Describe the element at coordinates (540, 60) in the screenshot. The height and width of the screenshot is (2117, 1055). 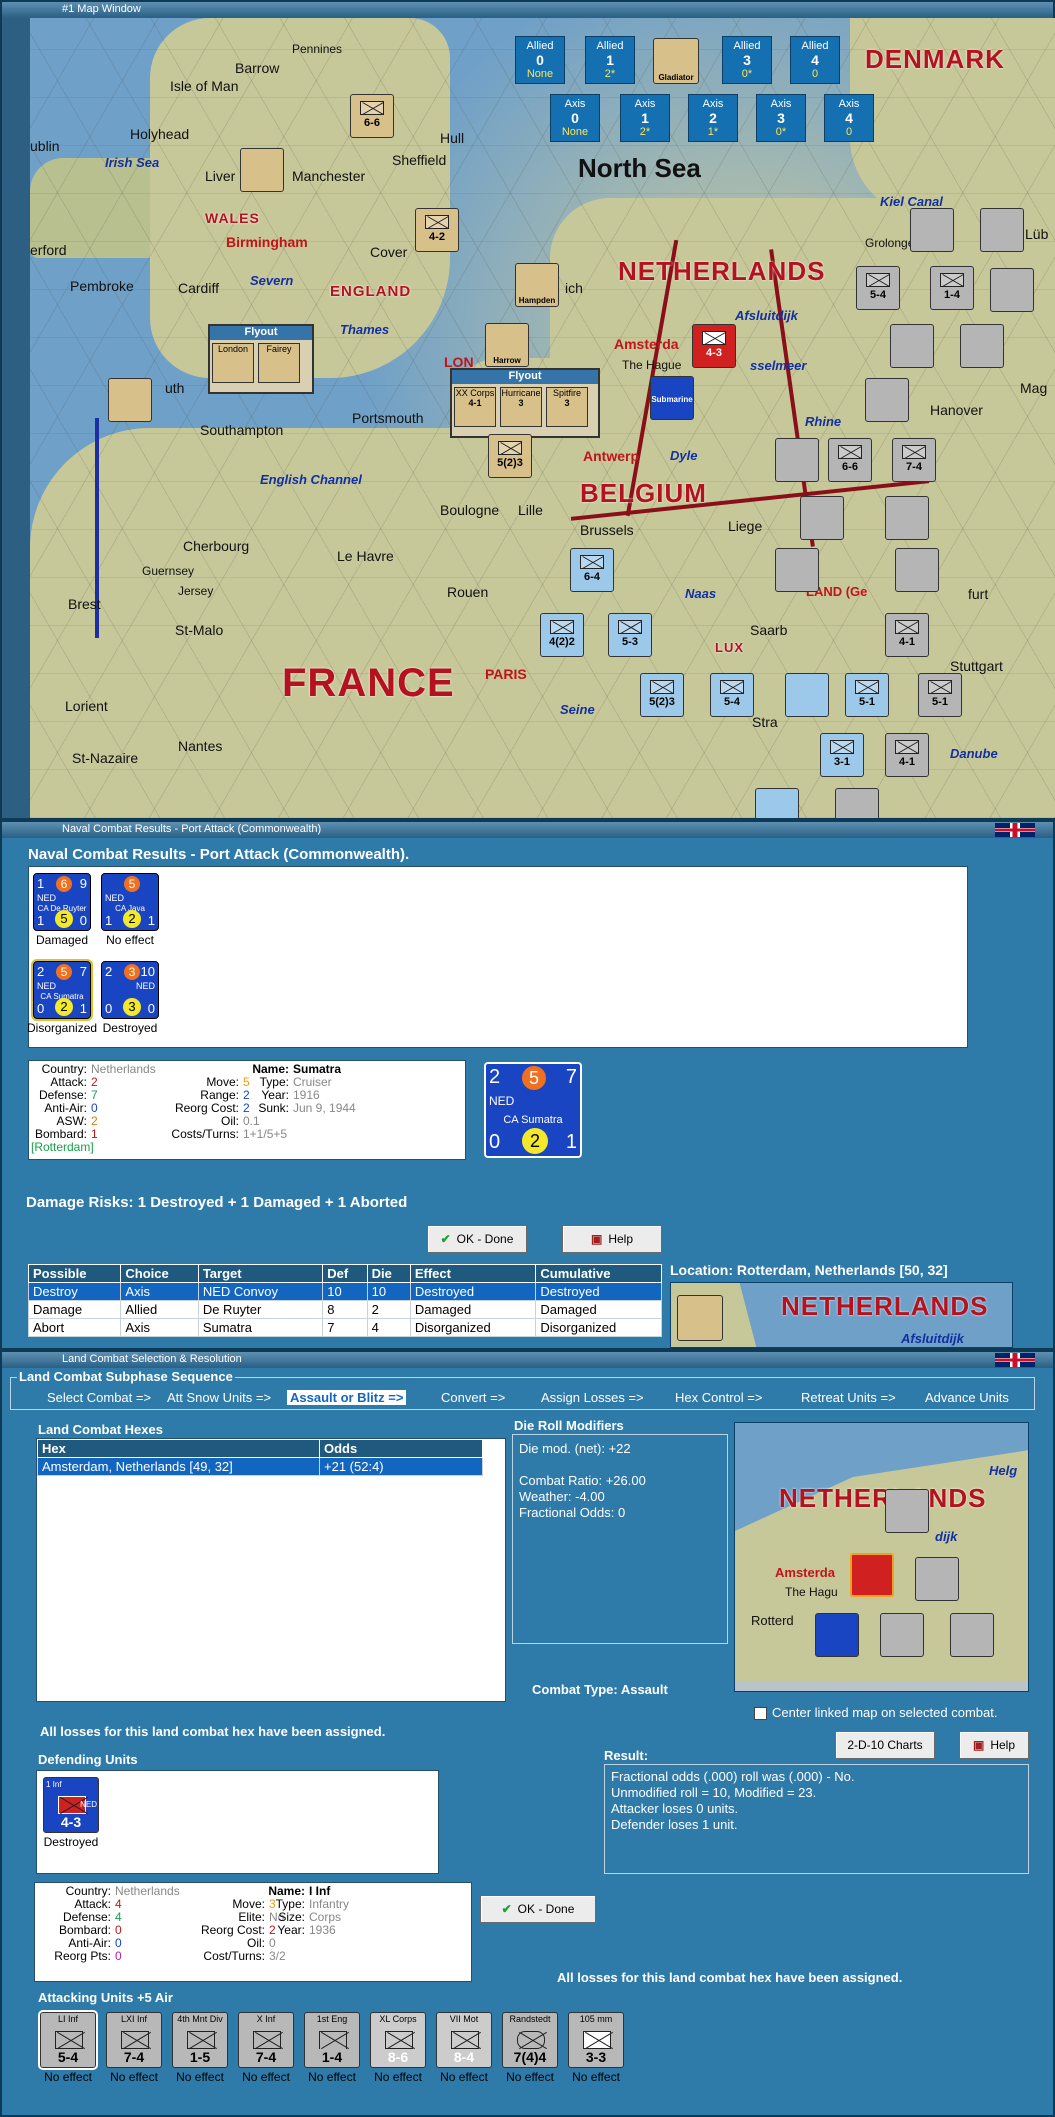
I see `allied-search-box-0: Allied 0 None` at that location.